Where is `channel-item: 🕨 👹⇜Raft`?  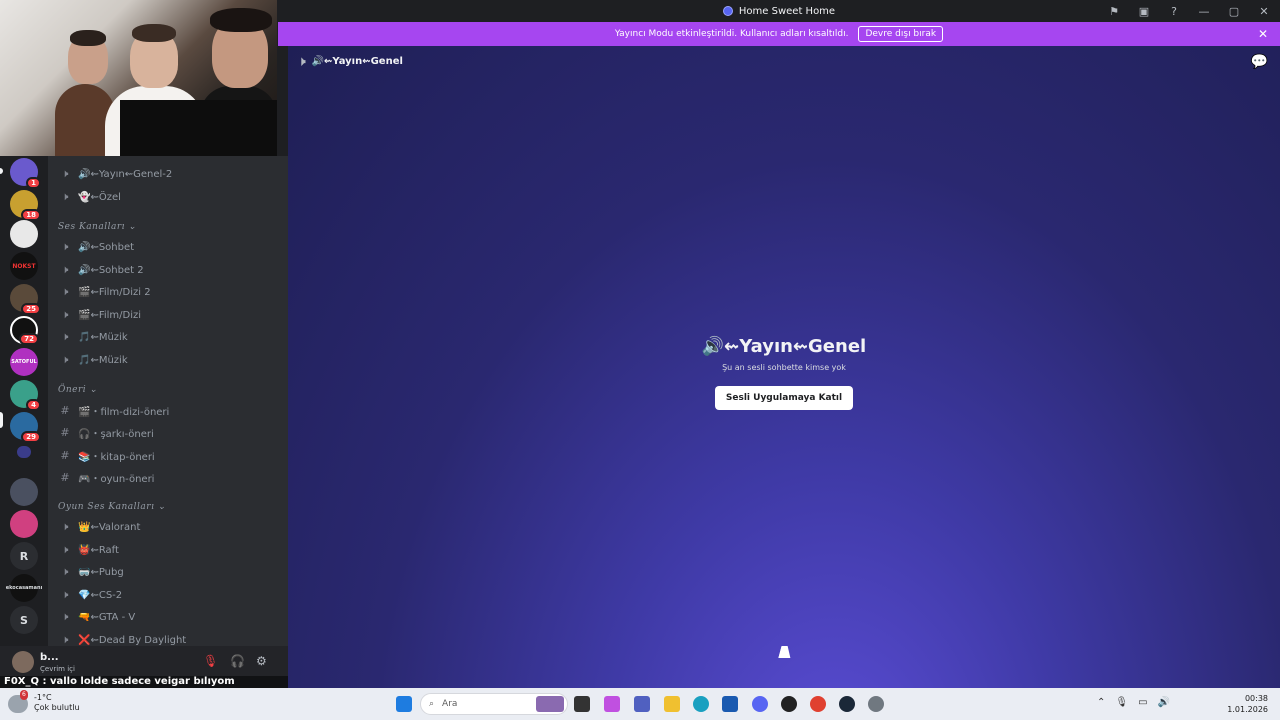
channel-item: 🕨 👹⇜Raft is located at coordinates (88, 550).